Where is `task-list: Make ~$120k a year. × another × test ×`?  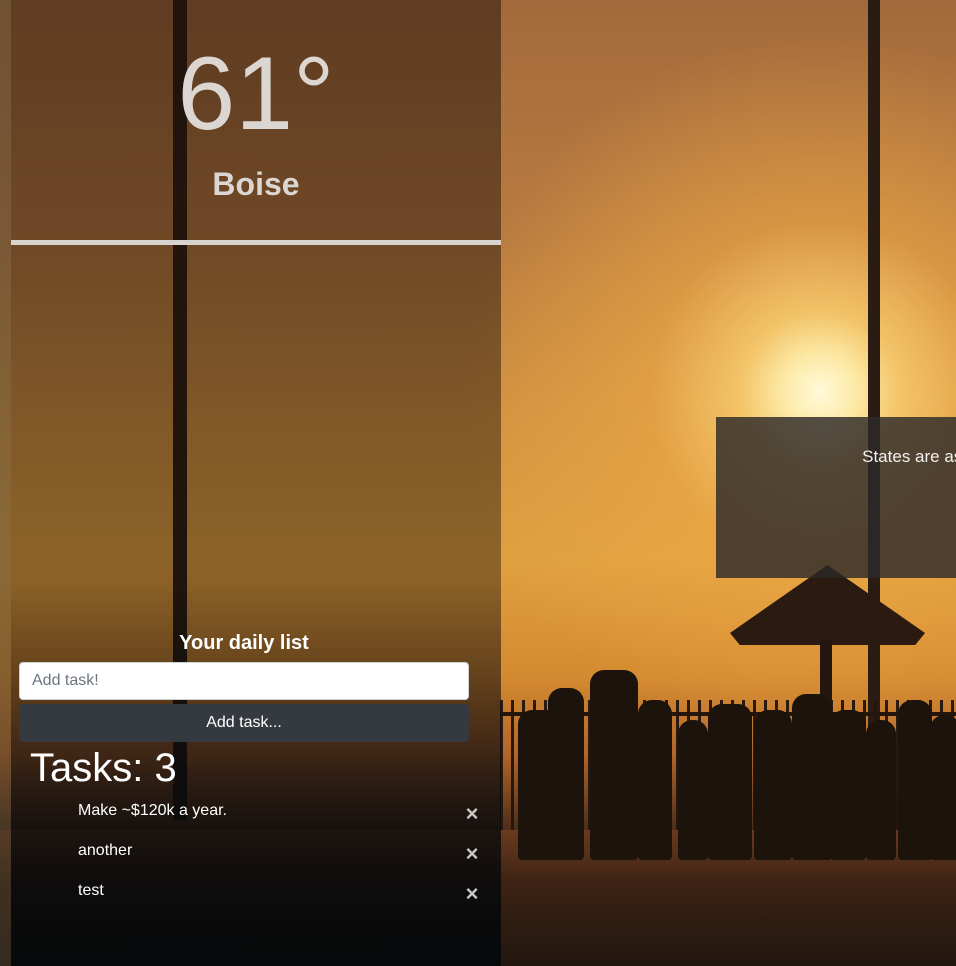 task-list: Make ~$120k a year. × another × test × is located at coordinates (257, 855).